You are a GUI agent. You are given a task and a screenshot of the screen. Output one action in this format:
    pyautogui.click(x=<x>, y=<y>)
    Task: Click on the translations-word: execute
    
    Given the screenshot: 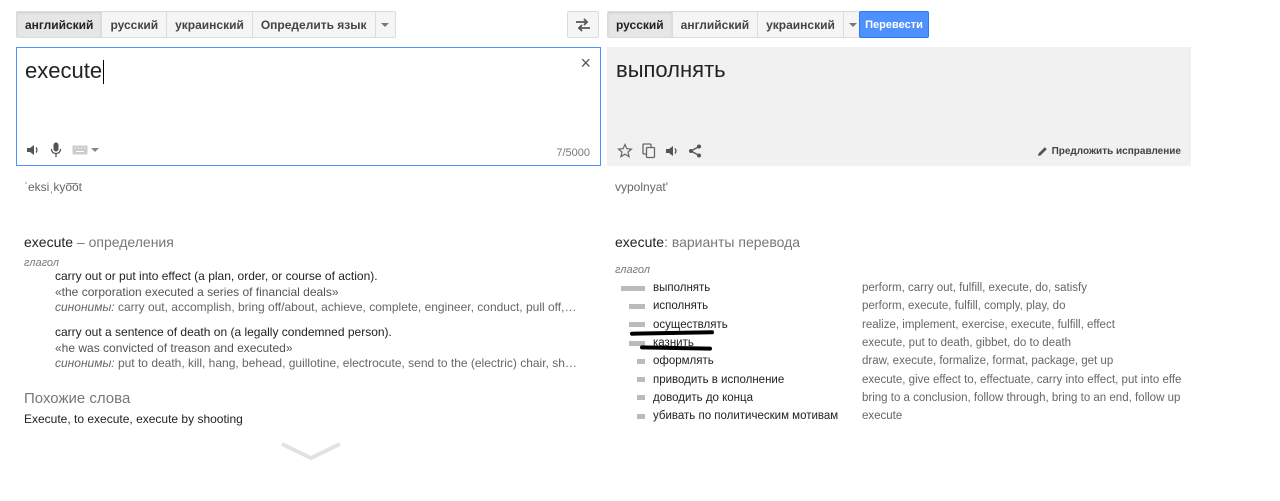 What is the action you would take?
    pyautogui.click(x=640, y=242)
    